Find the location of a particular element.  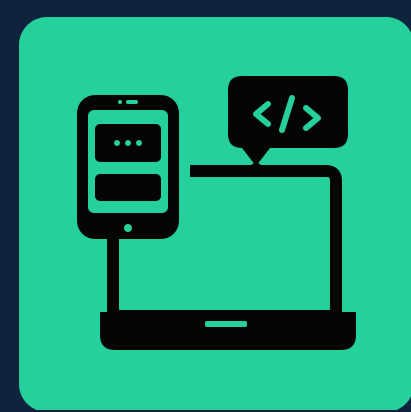

phone-laptop-connector is located at coordinates (113, 246).